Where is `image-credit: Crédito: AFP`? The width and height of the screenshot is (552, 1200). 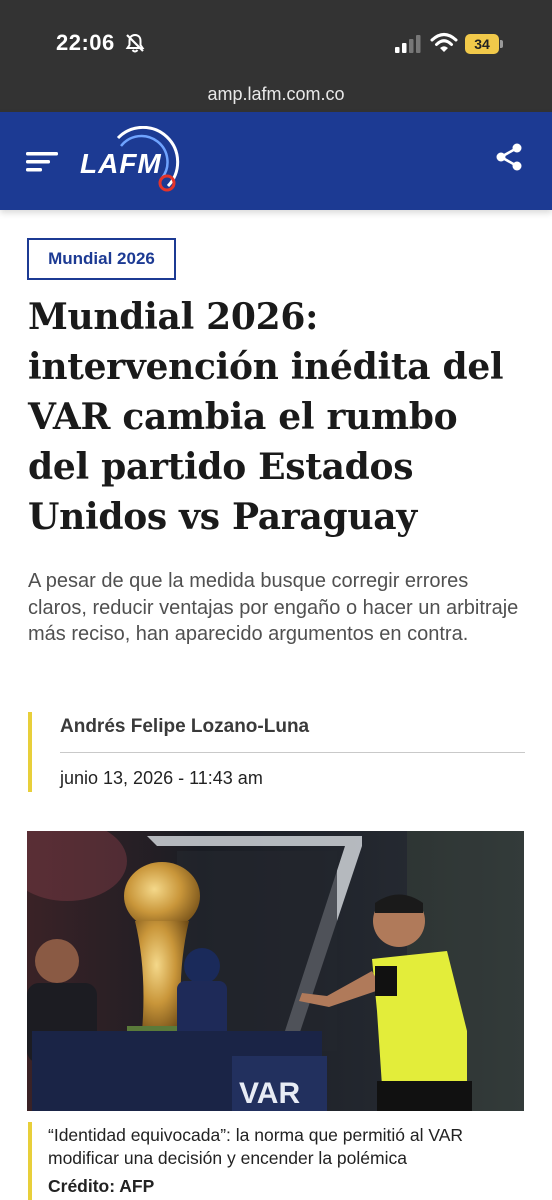
image-credit: Crédito: AFP is located at coordinates (101, 1186).